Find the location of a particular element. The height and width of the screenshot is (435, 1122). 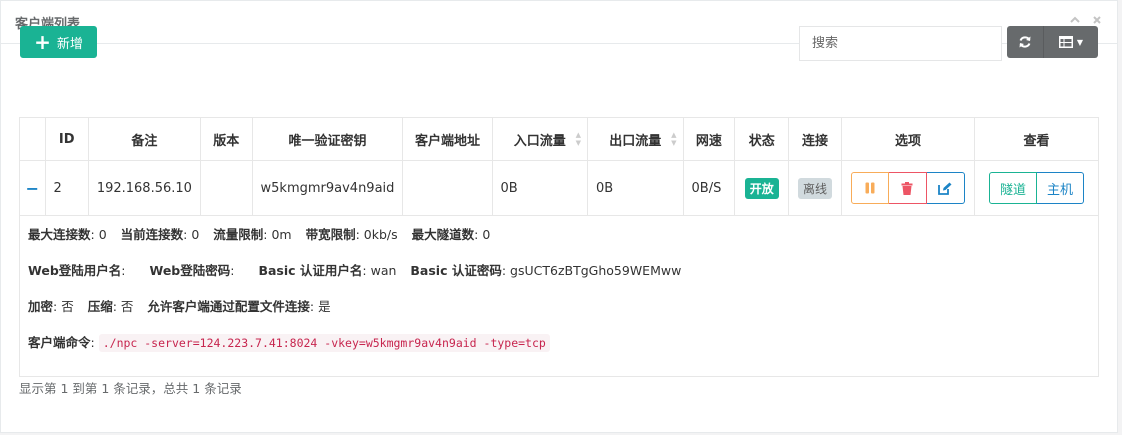

rate-limit-value: : 0kb/s is located at coordinates (376, 234).